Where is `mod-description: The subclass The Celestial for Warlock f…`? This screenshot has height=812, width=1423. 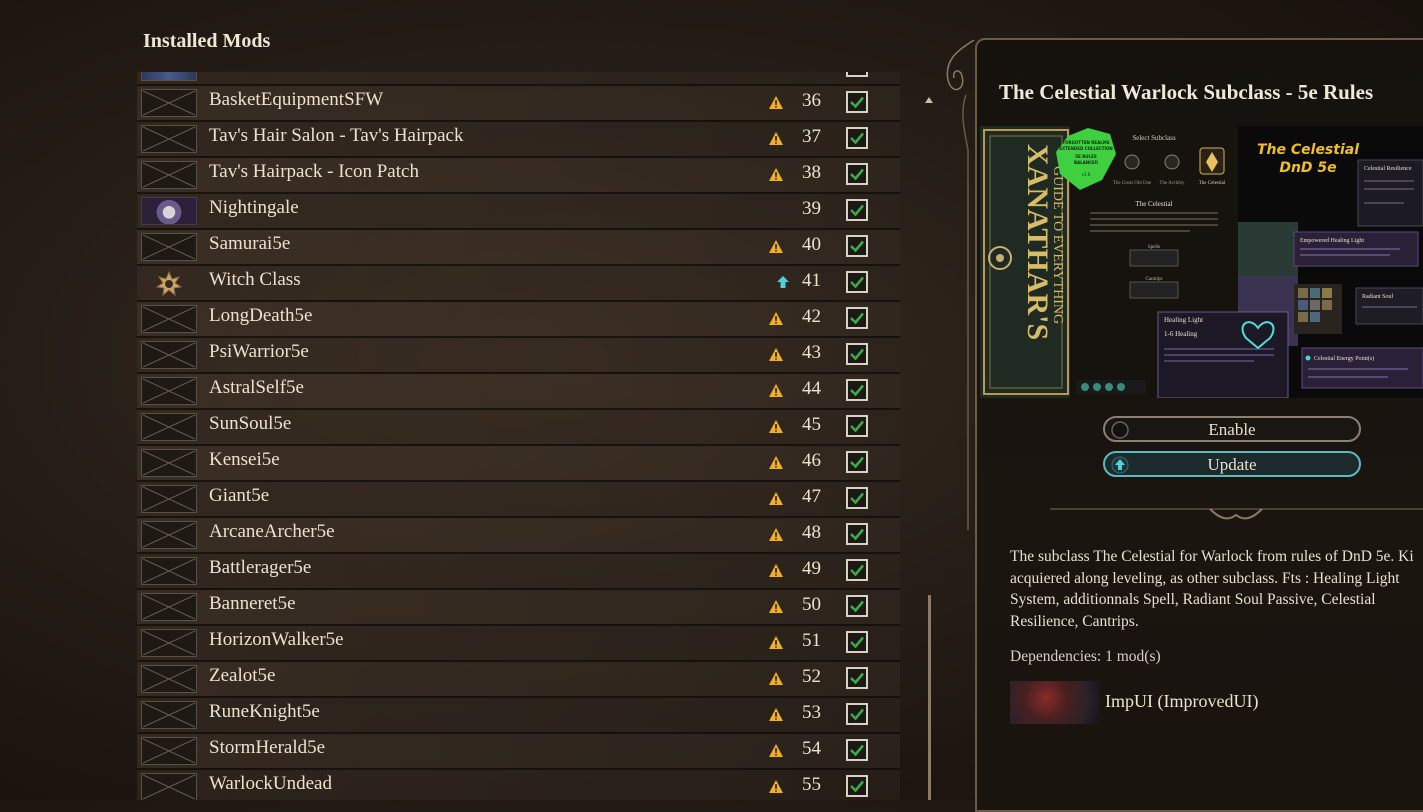
mod-description: The subclass The Celestial for Warlock f… is located at coordinates (1212, 589).